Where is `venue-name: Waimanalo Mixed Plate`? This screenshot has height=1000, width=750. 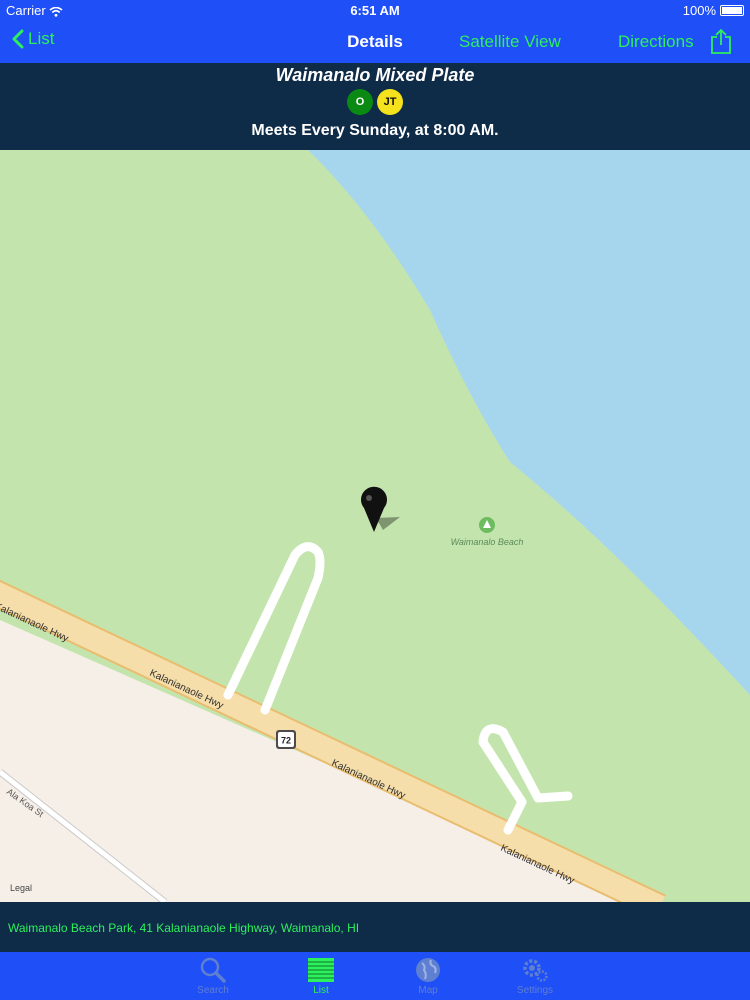
venue-name: Waimanalo Mixed Plate is located at coordinates (375, 75).